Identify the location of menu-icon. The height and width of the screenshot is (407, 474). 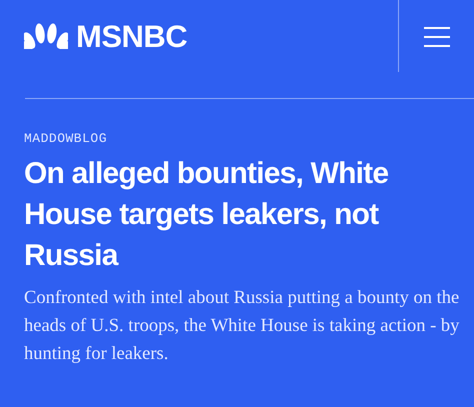
(436, 37).